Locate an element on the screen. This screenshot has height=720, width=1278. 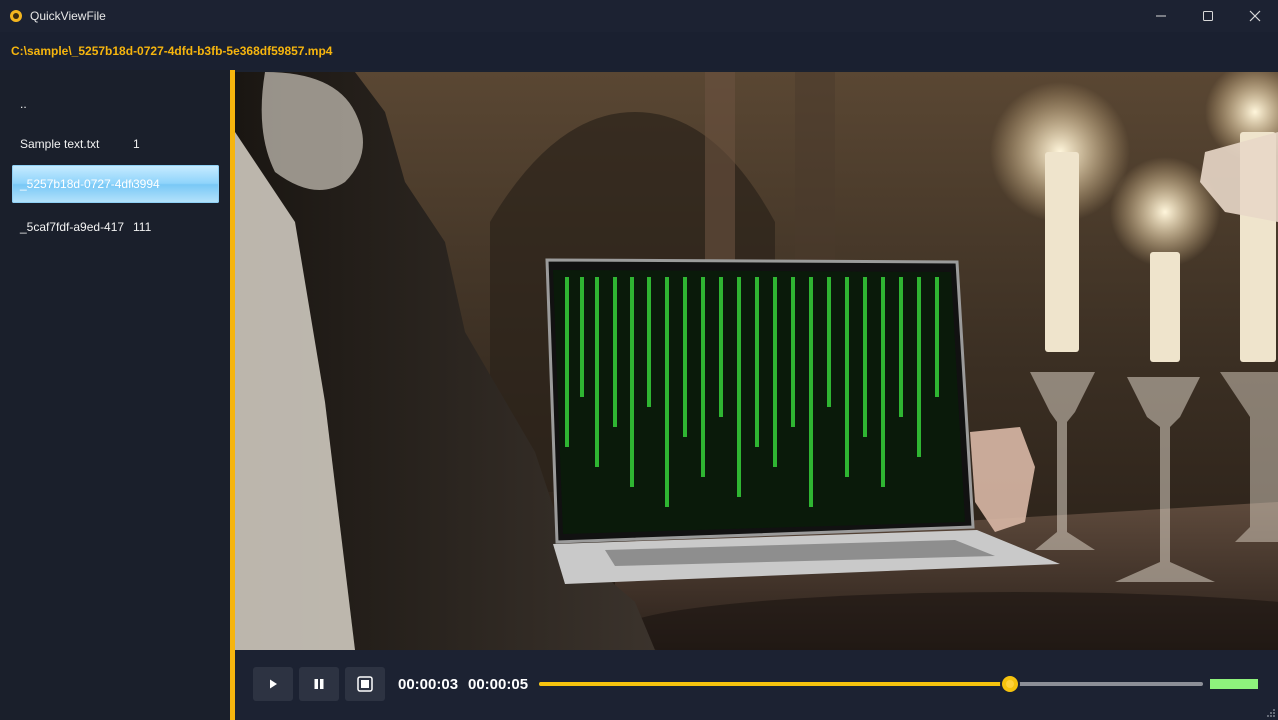
list-item-file: _5caf7fdf-a9ed-417 111 is located at coordinates (115, 227).